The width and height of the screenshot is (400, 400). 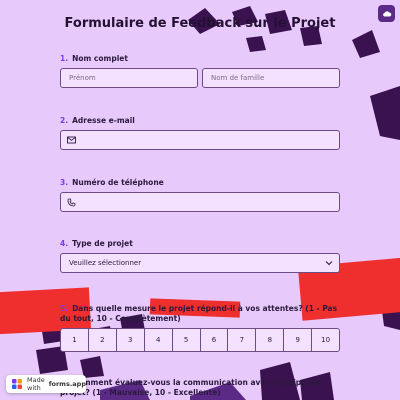 I want to click on rating-option: 4, so click(x=159, y=340).